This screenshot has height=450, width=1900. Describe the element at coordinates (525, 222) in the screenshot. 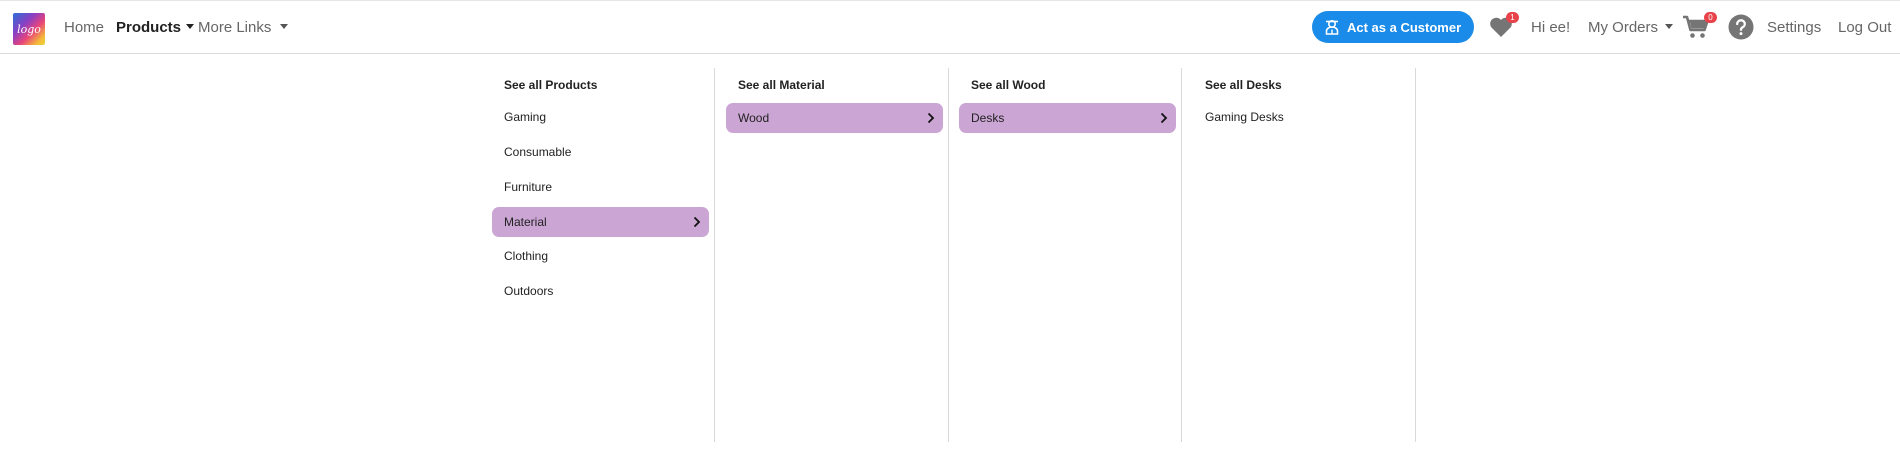

I see `menu-item-label: Material` at that location.